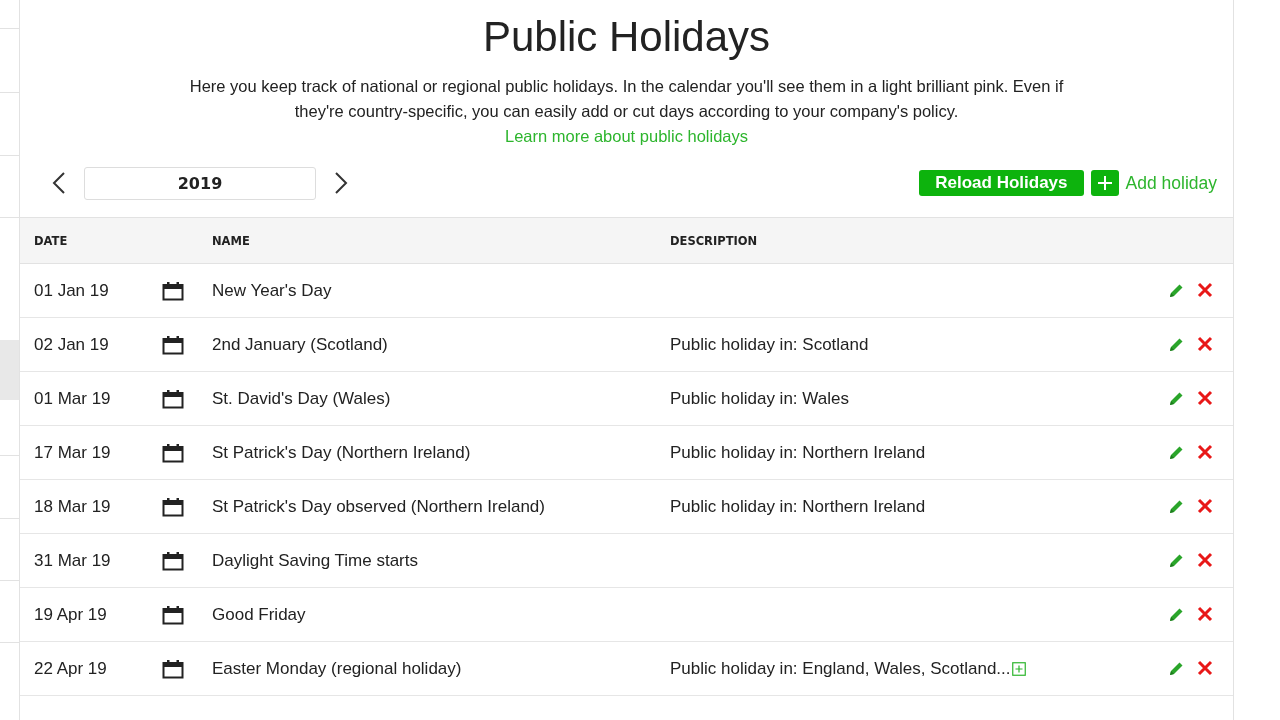 The image size is (1280, 720). What do you see at coordinates (315, 560) in the screenshot?
I see `holiday-name: Daylight Saving Time starts` at bounding box center [315, 560].